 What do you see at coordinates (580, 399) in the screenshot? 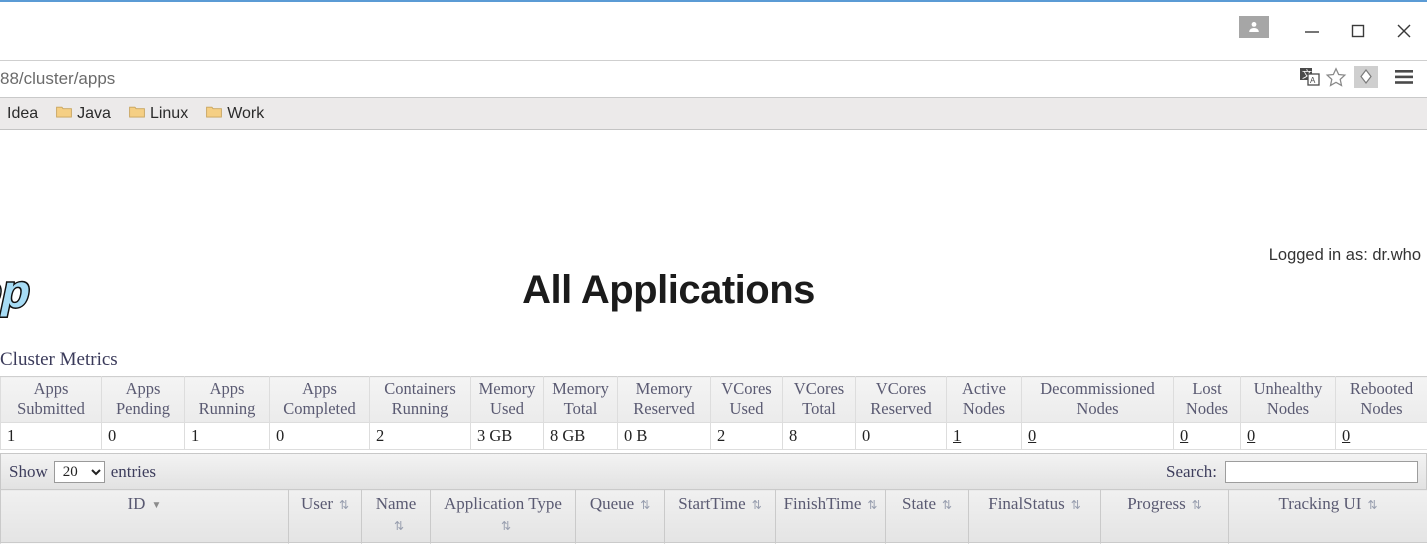
I see `metric-header-memory-total: Memory Total` at bounding box center [580, 399].